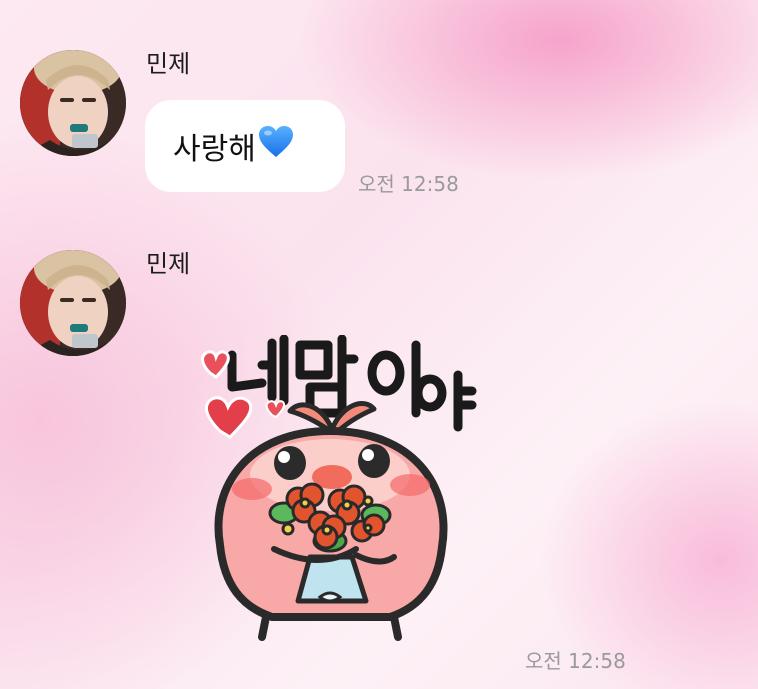 Image resolution: width=758 pixels, height=689 pixels. I want to click on message-text: 사랑해, so click(214, 149).